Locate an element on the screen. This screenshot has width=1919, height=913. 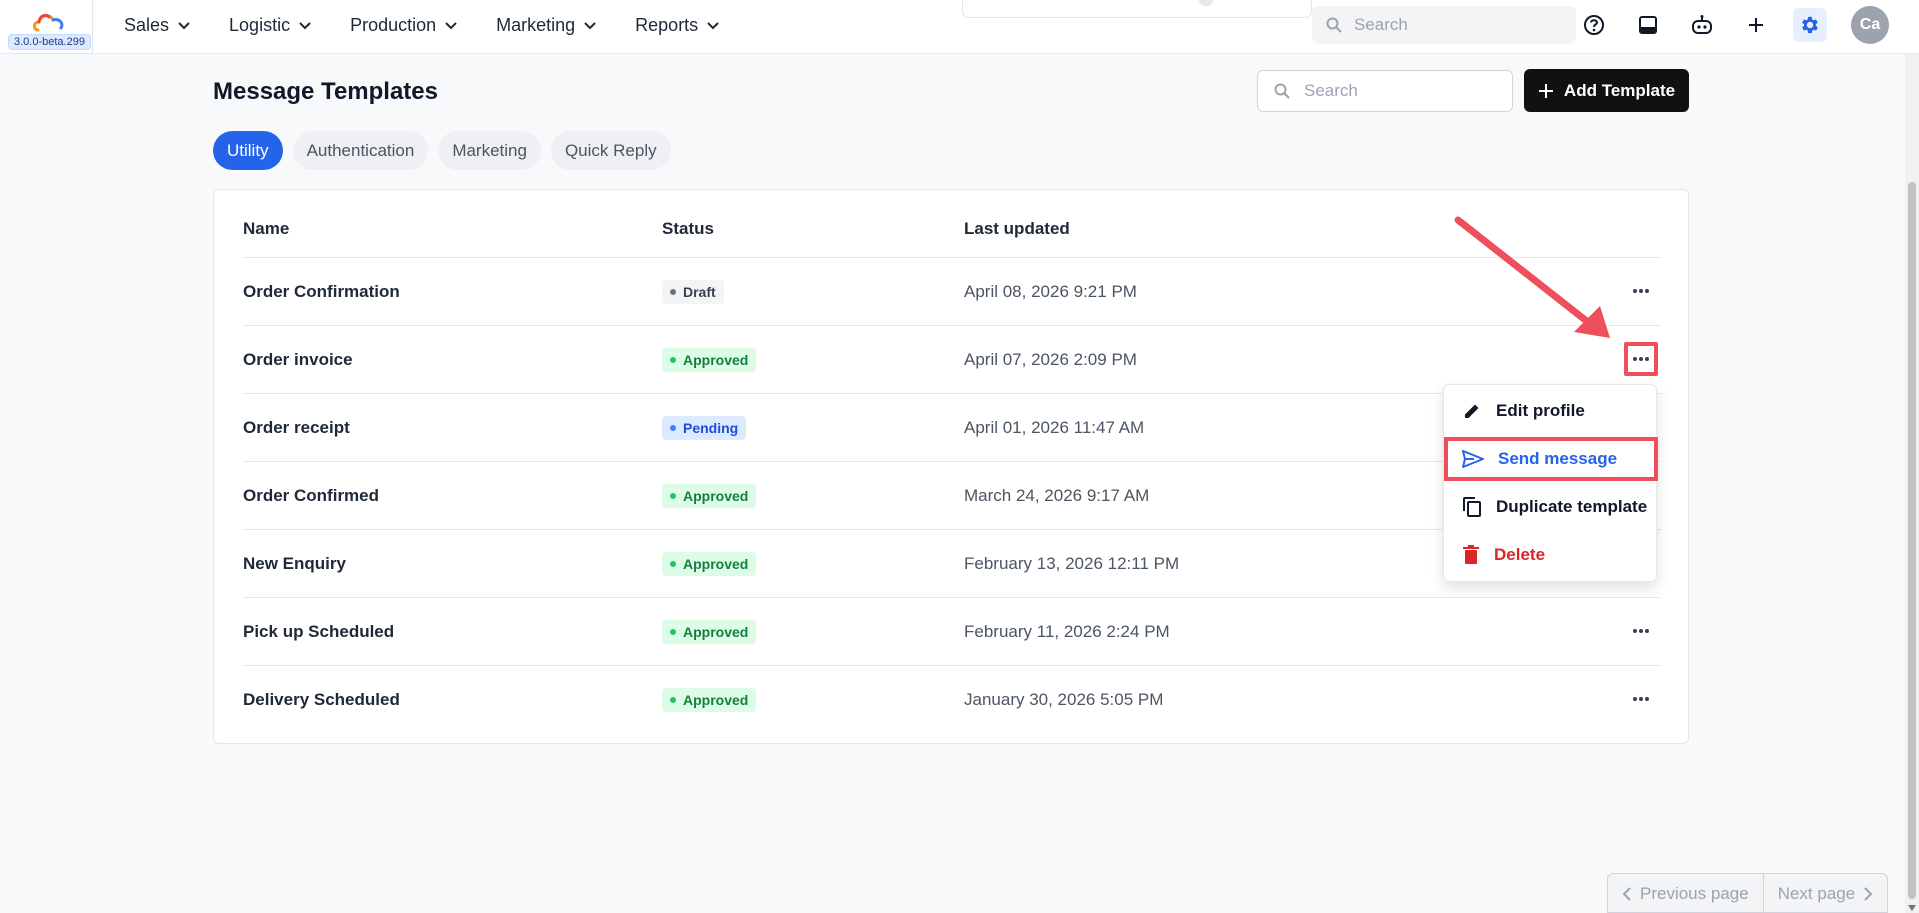
tab-quick-reply: Quick Reply is located at coordinates (610, 150).